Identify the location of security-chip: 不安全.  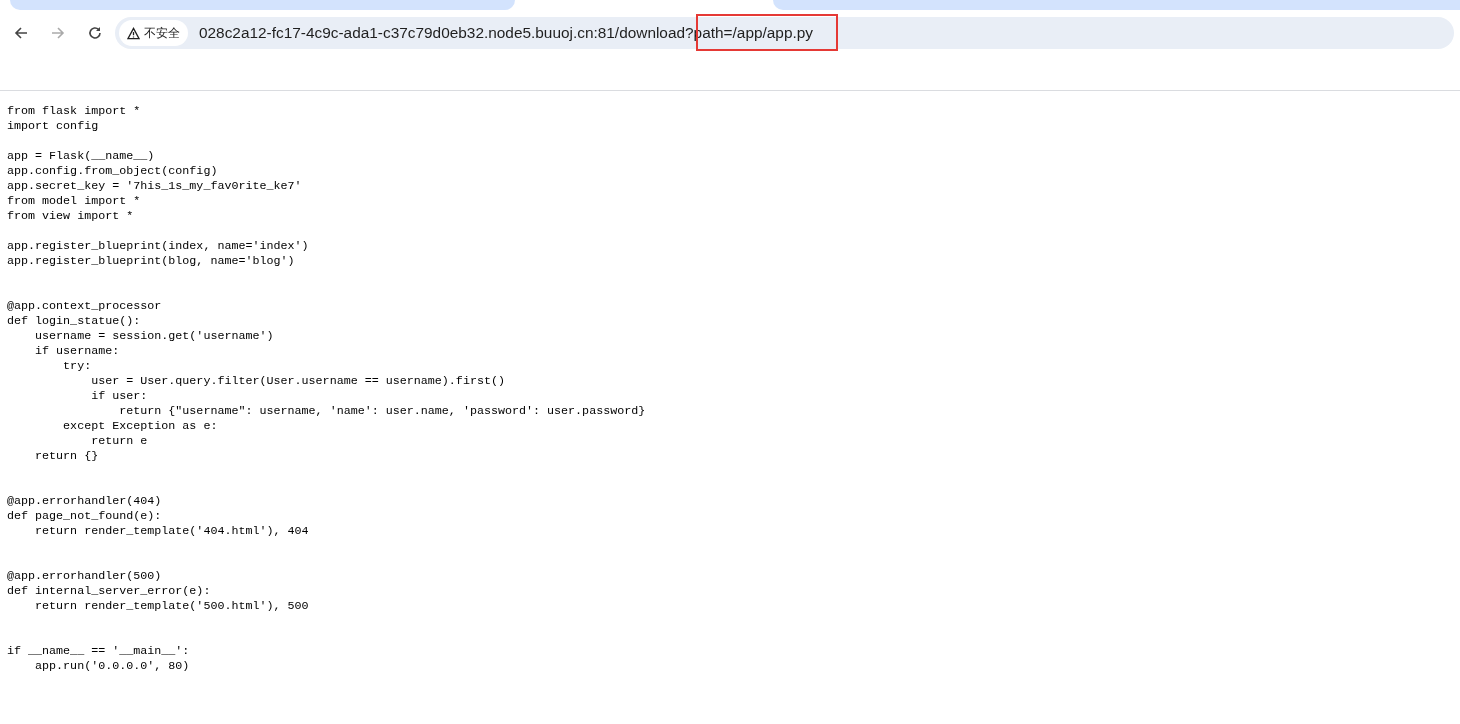
(153, 33).